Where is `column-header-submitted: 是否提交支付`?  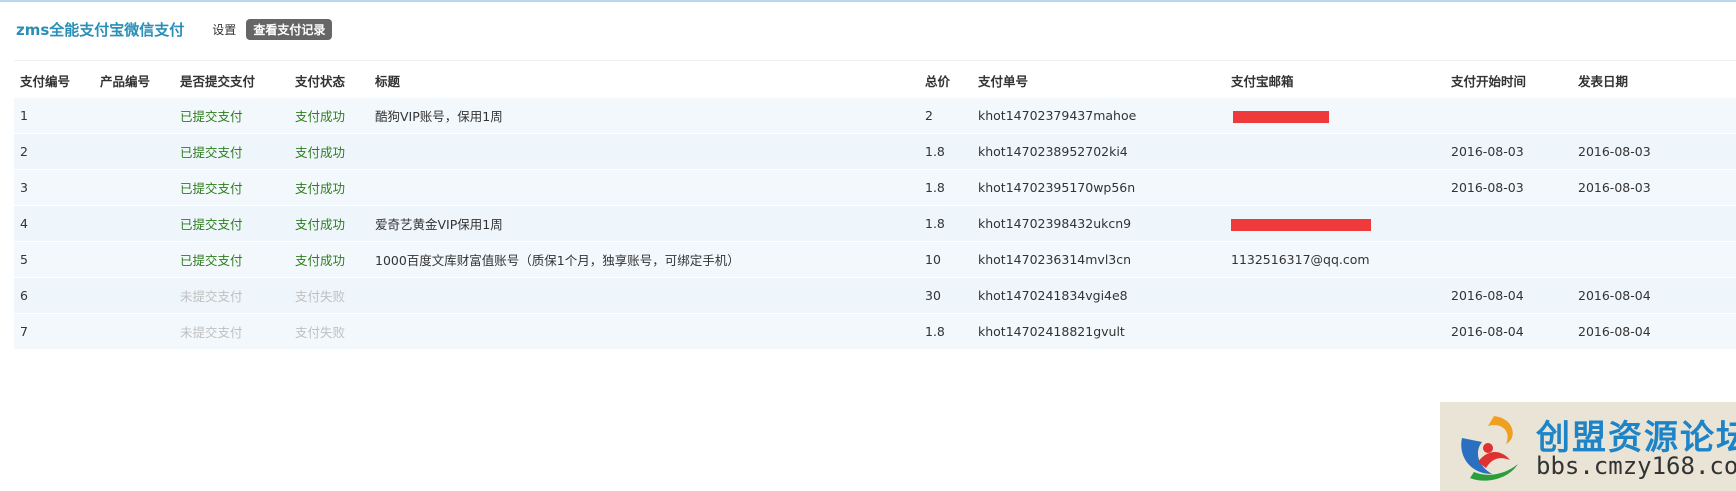
column-header-submitted: 是否提交支付 is located at coordinates (231, 81).